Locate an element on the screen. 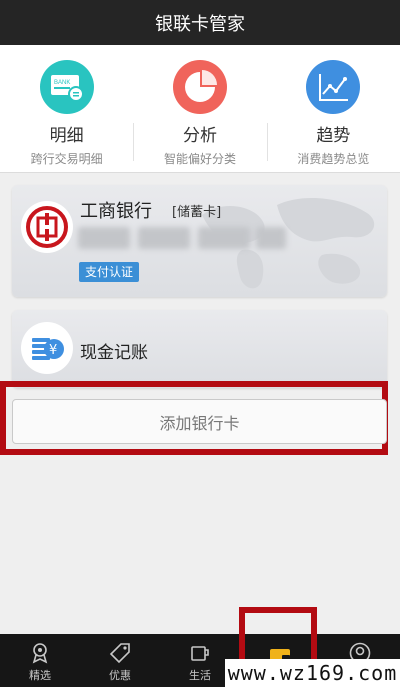 Image resolution: width=400 pixels, height=687 pixels. ribbon-icon is located at coordinates (40, 653).